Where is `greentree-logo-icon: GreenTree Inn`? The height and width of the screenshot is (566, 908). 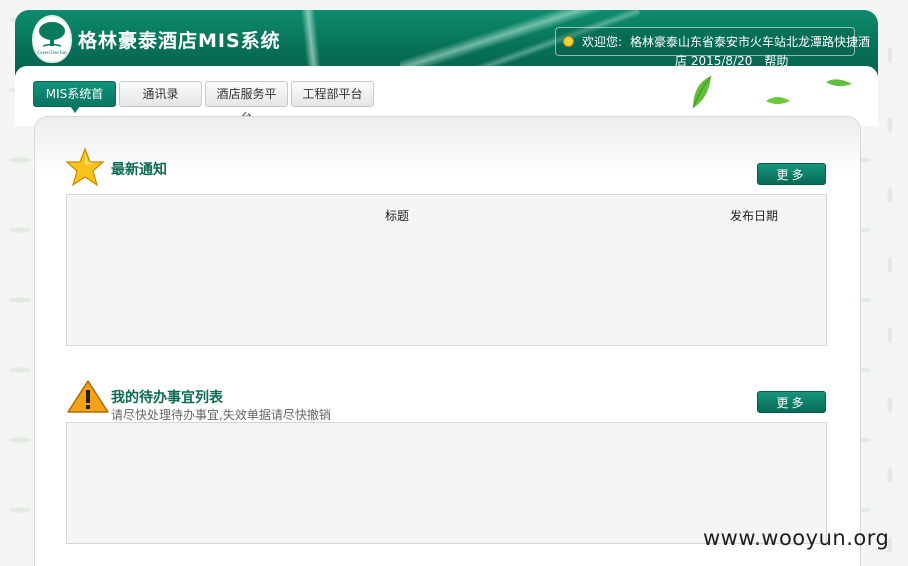 greentree-logo-icon: GreenTree Inn is located at coordinates (52, 39).